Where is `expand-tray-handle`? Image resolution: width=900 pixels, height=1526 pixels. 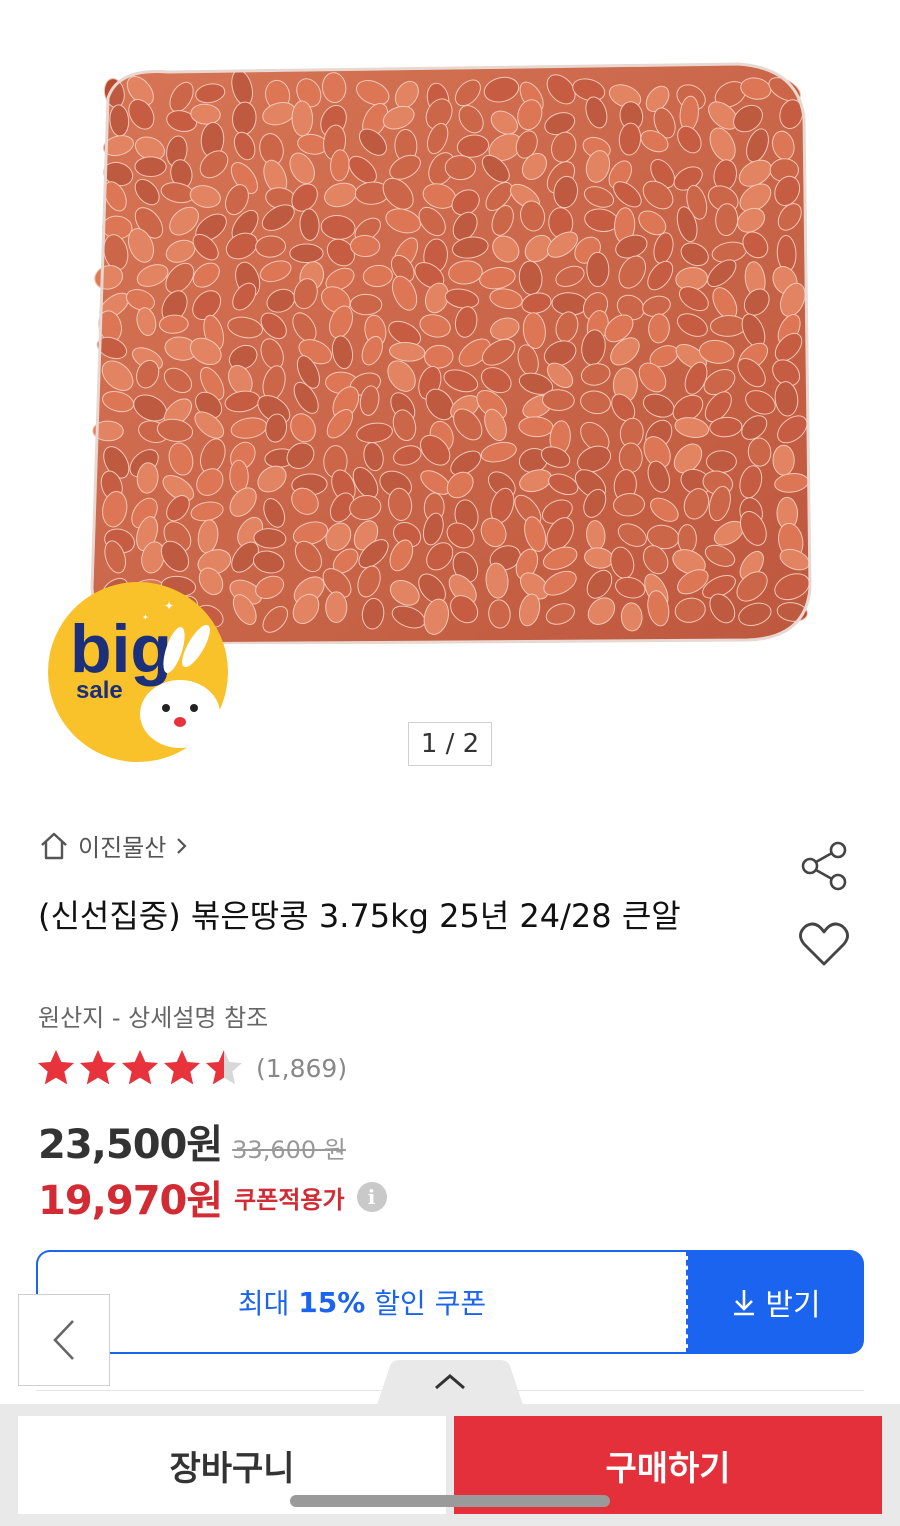 expand-tray-handle is located at coordinates (450, 1384).